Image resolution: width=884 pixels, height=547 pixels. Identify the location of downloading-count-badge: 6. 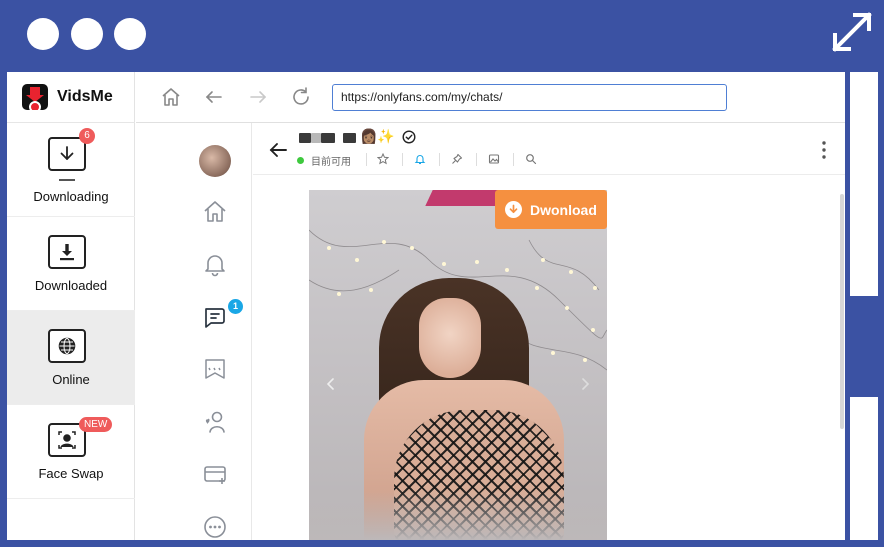
(87, 136).